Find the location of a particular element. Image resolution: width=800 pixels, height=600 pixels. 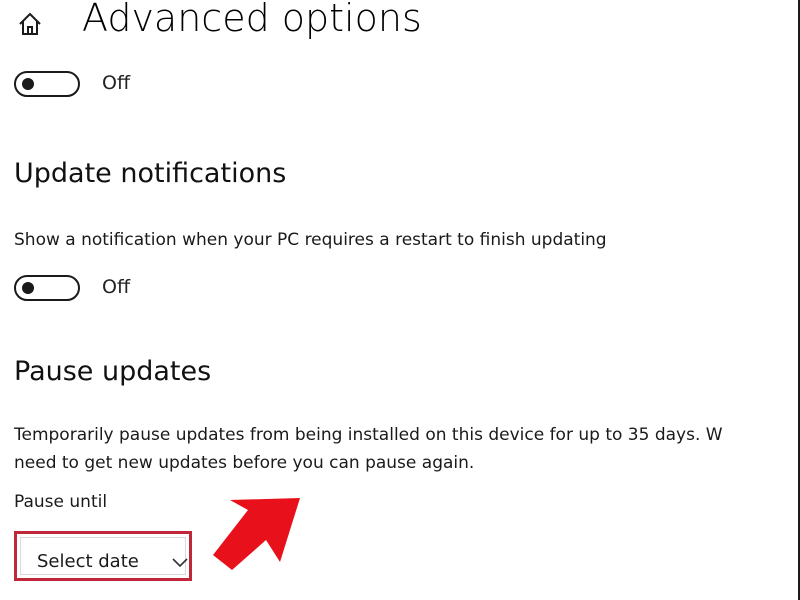

pause-until-label: Pause until is located at coordinates (61, 502).